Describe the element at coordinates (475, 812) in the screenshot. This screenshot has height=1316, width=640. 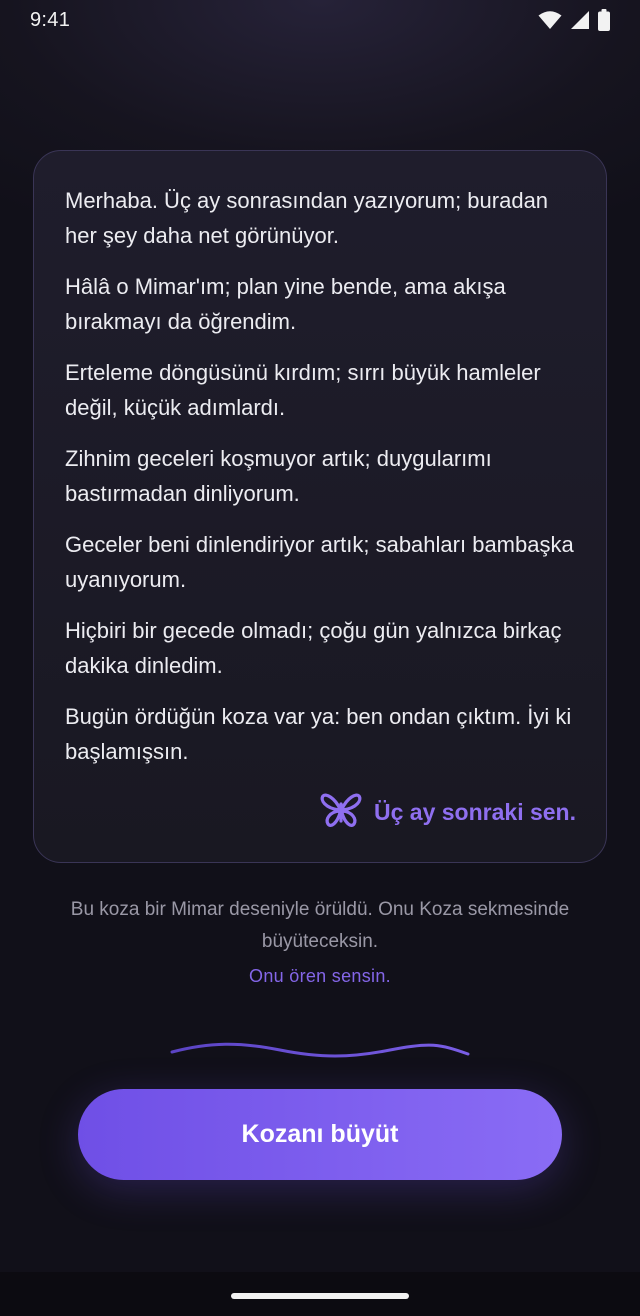
I see `signature-text: Üç ay sonraki sen.` at that location.